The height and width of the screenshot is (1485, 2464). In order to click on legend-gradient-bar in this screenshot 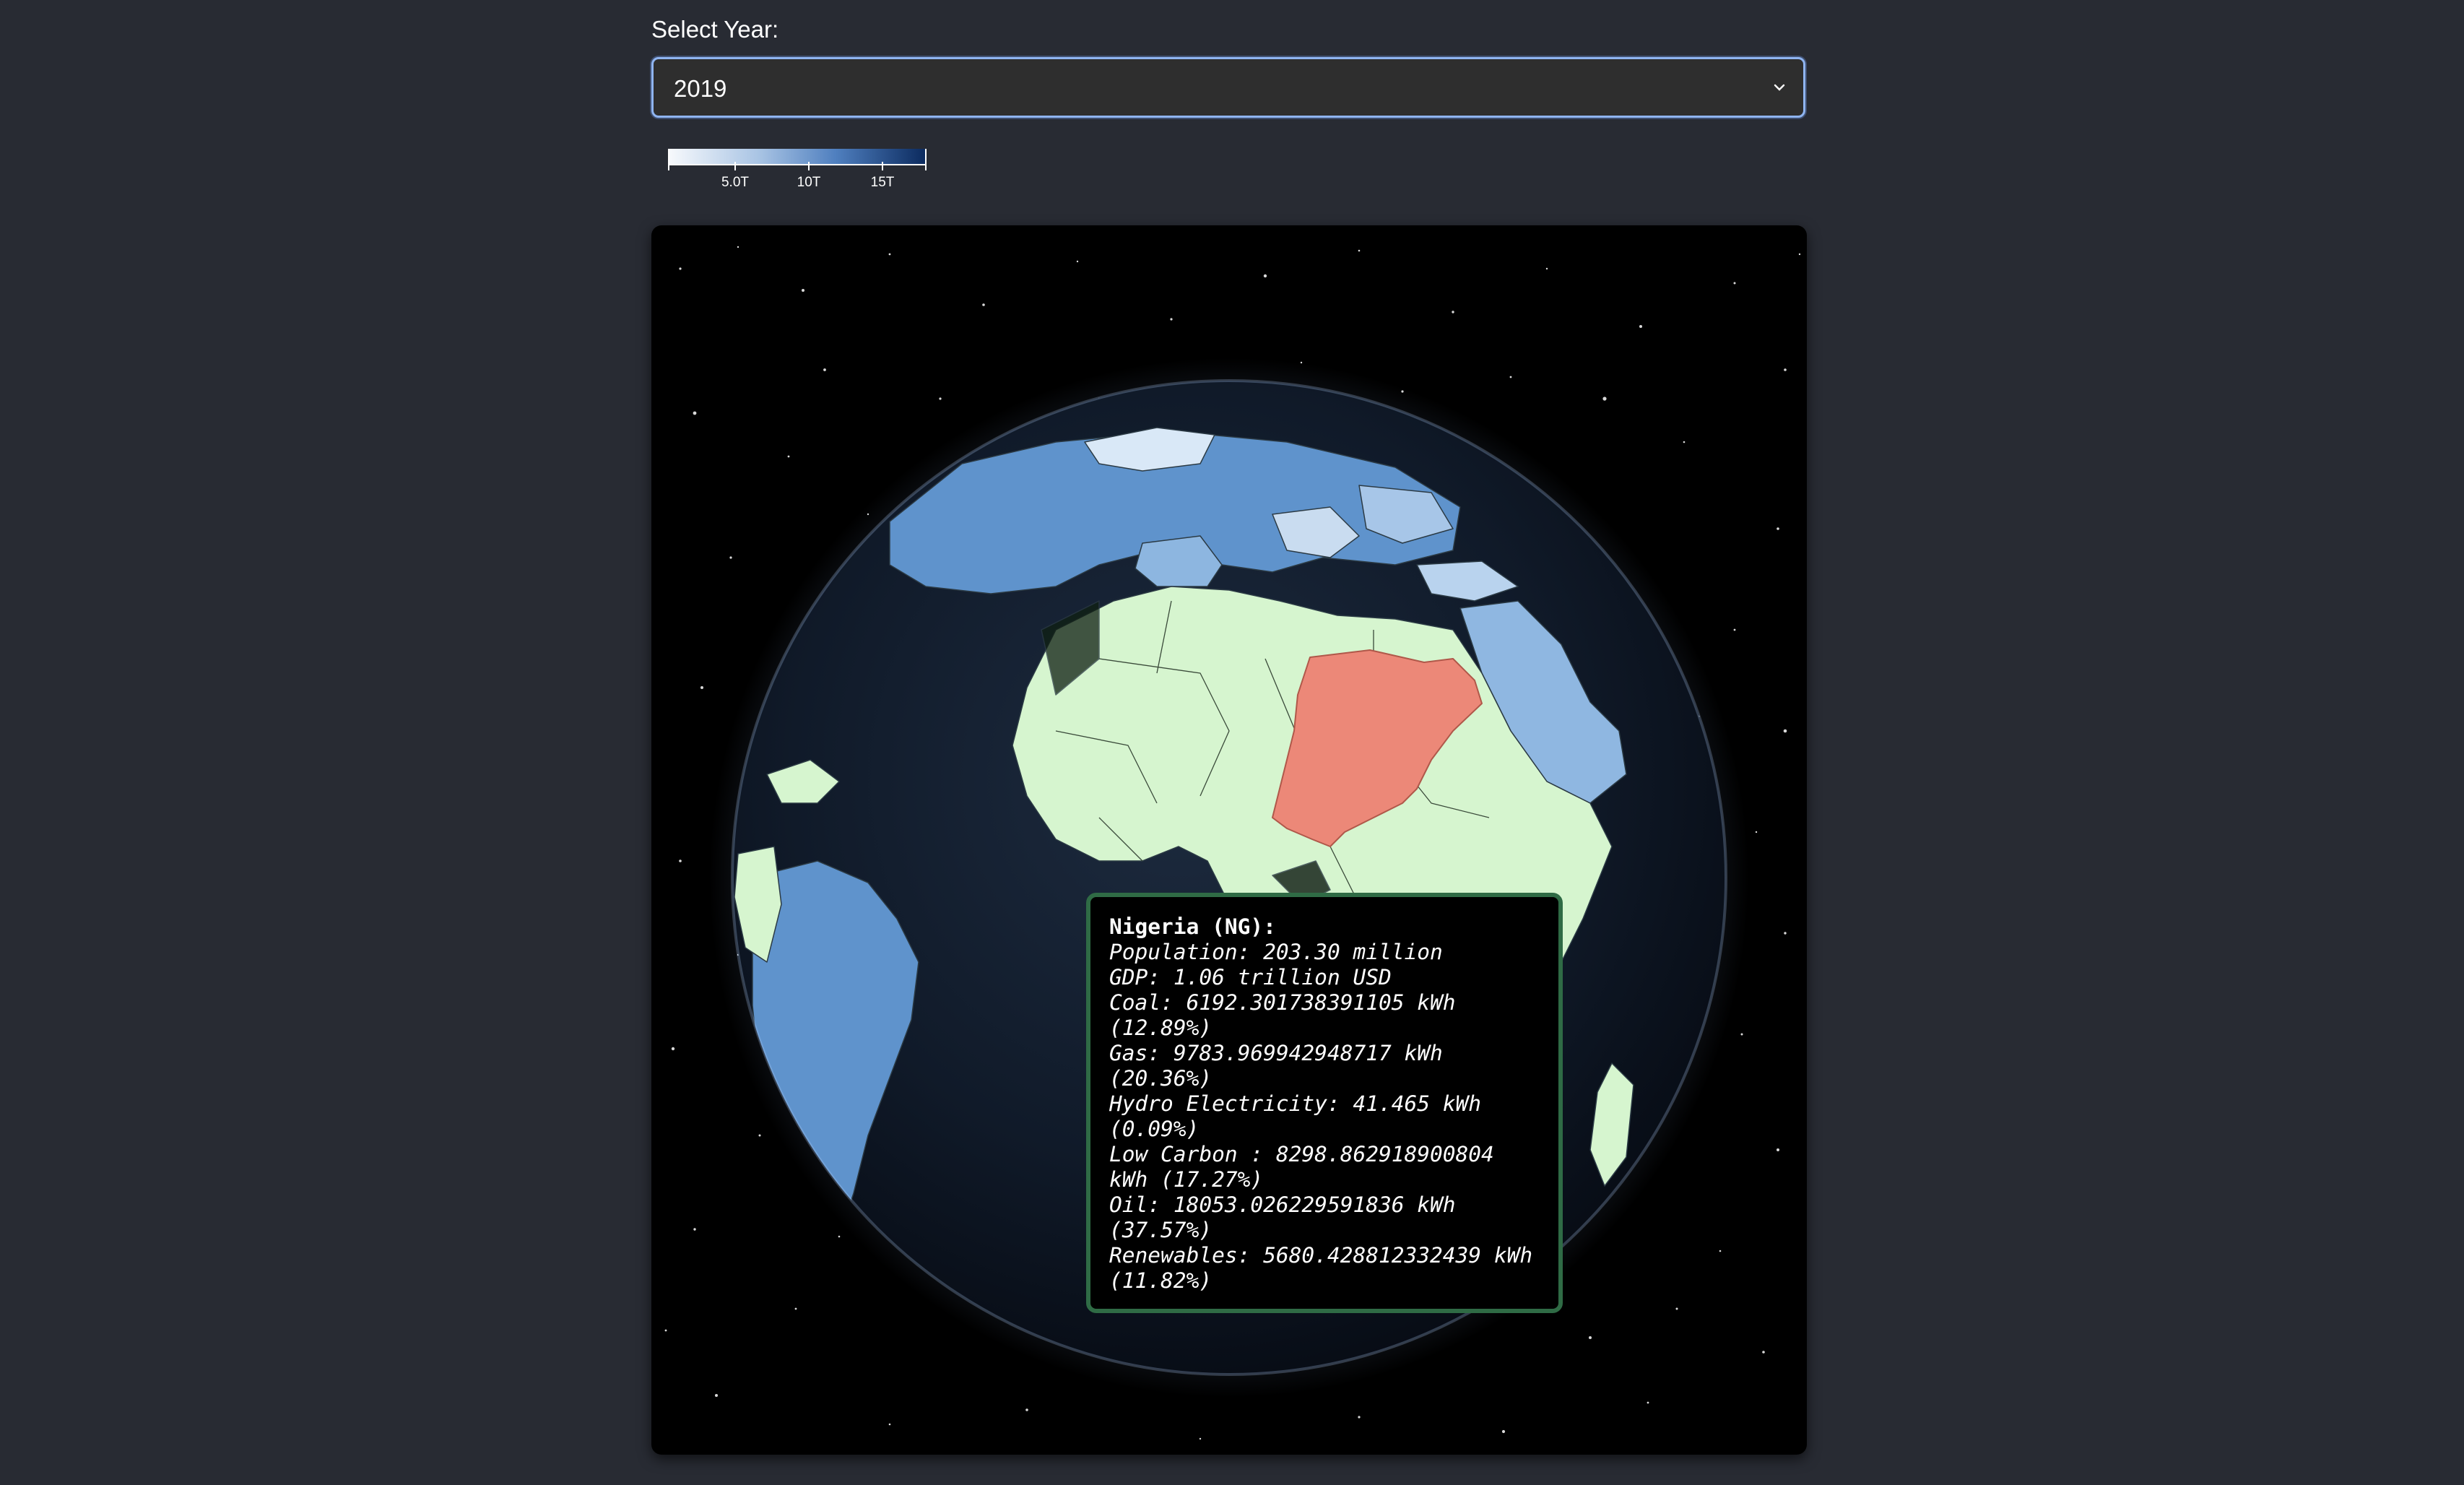, I will do `click(797, 157)`.